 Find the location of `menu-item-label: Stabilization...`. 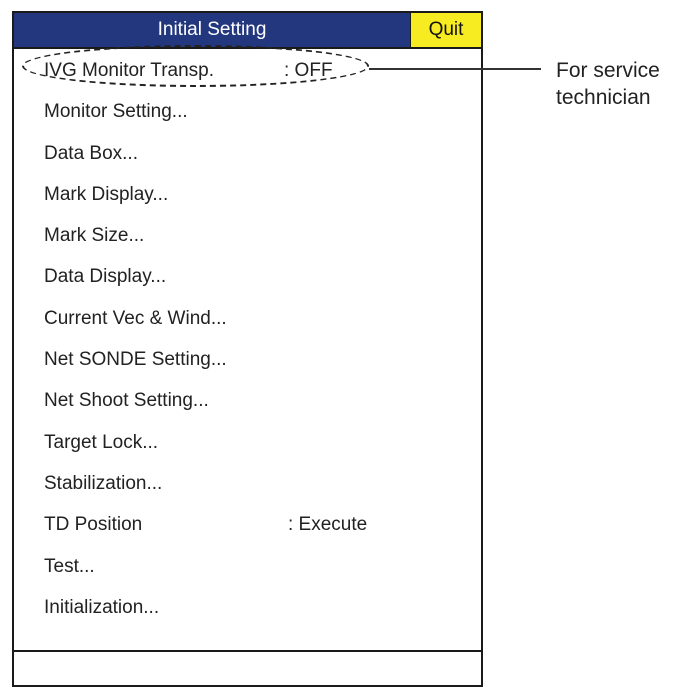

menu-item-label: Stabilization... is located at coordinates (103, 483).